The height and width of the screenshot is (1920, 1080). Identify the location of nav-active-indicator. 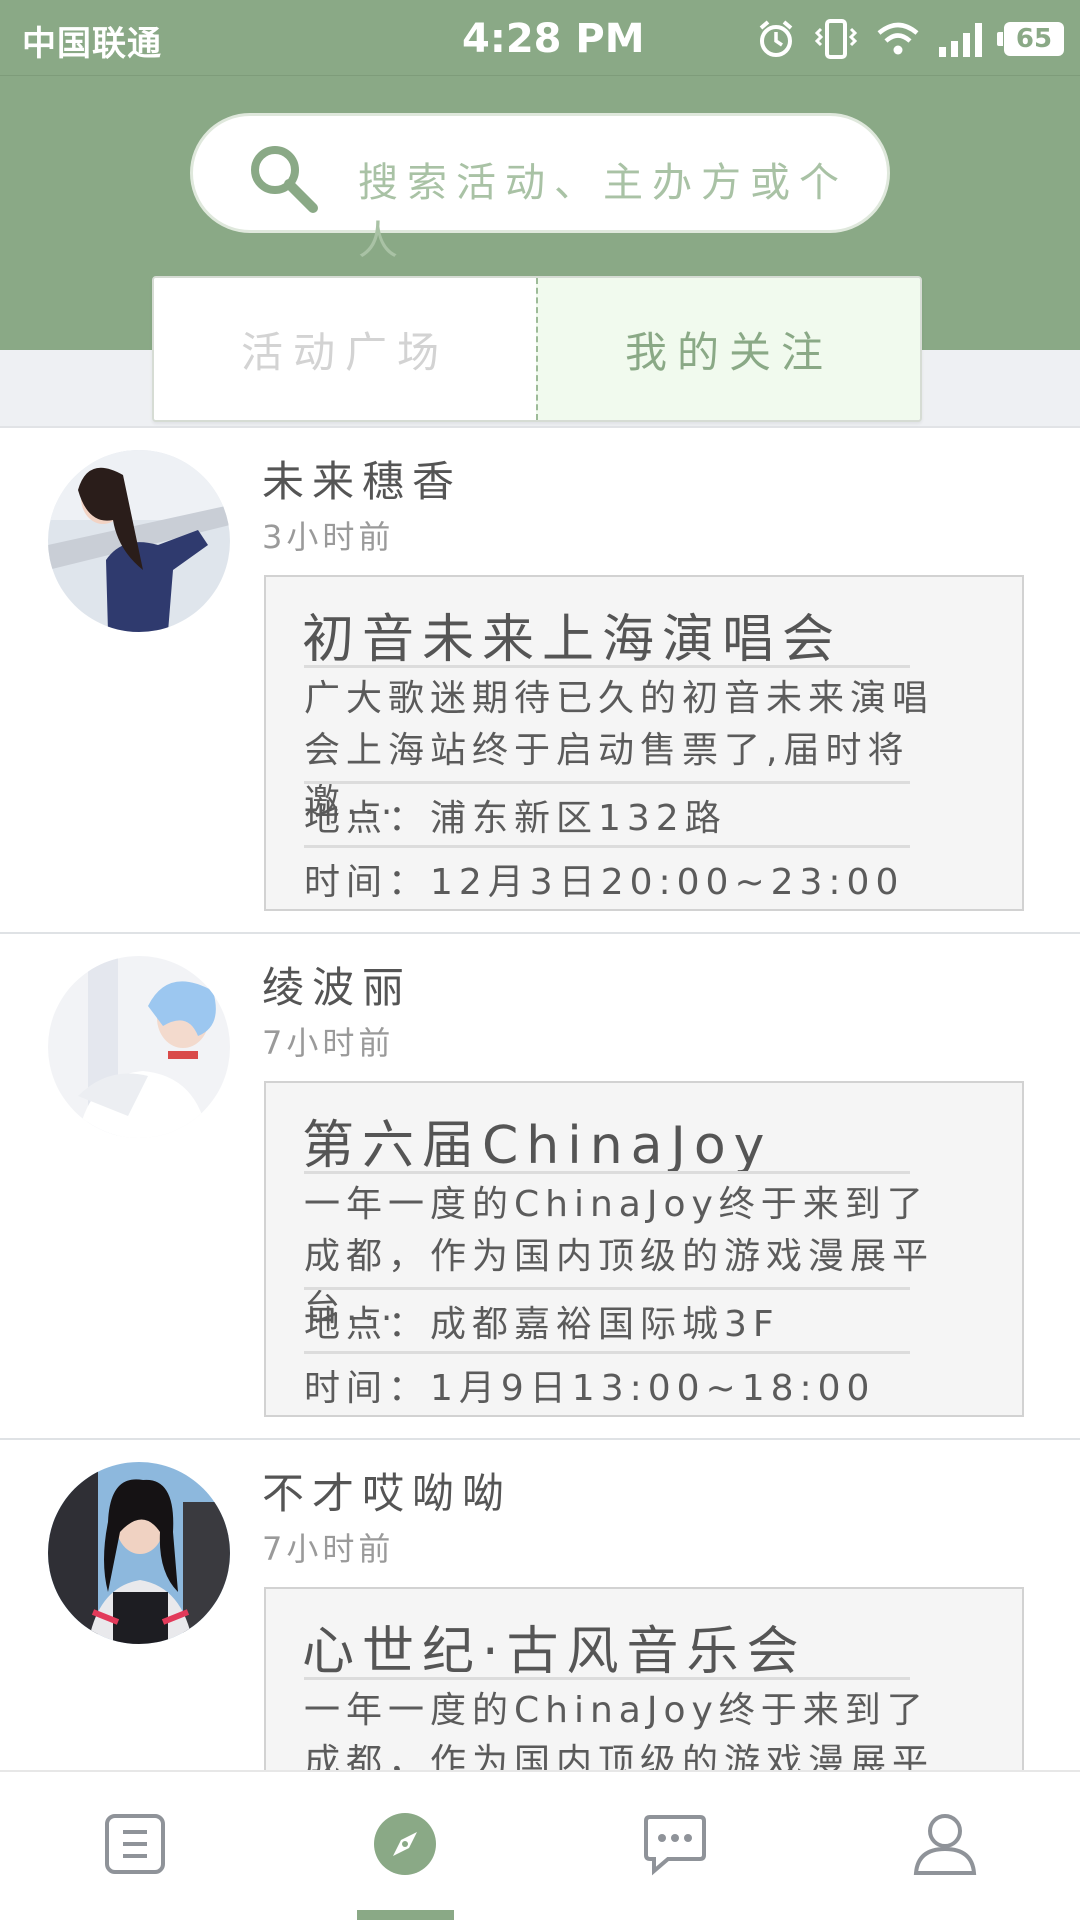
(405, 1915).